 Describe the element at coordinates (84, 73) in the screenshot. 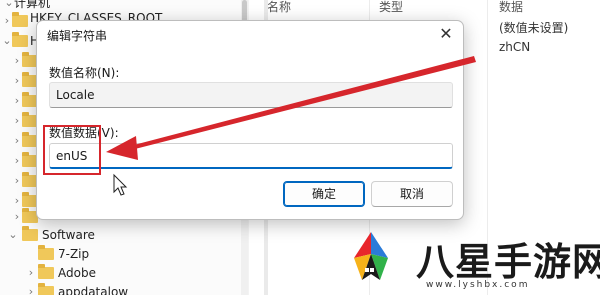

I see `value-name-label: 数值名称(N):` at that location.